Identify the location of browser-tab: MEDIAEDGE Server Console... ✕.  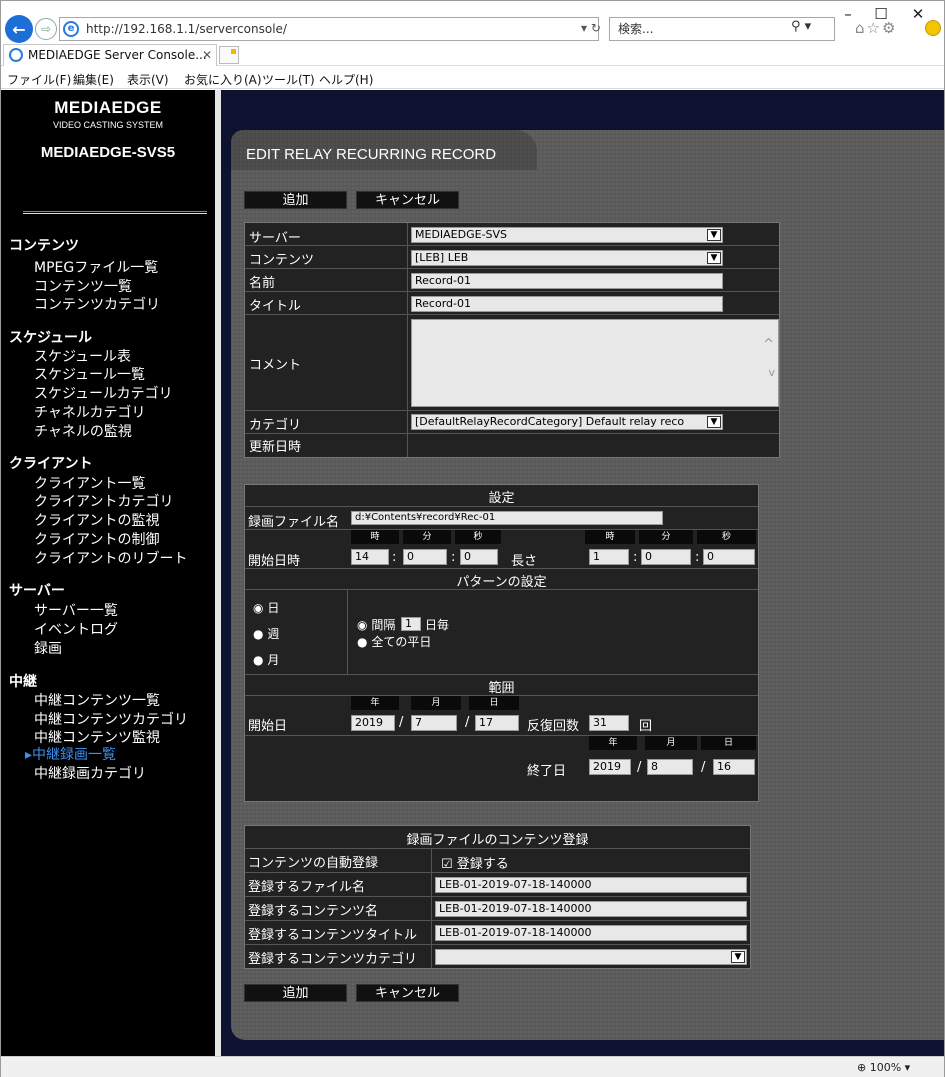
(110, 55).